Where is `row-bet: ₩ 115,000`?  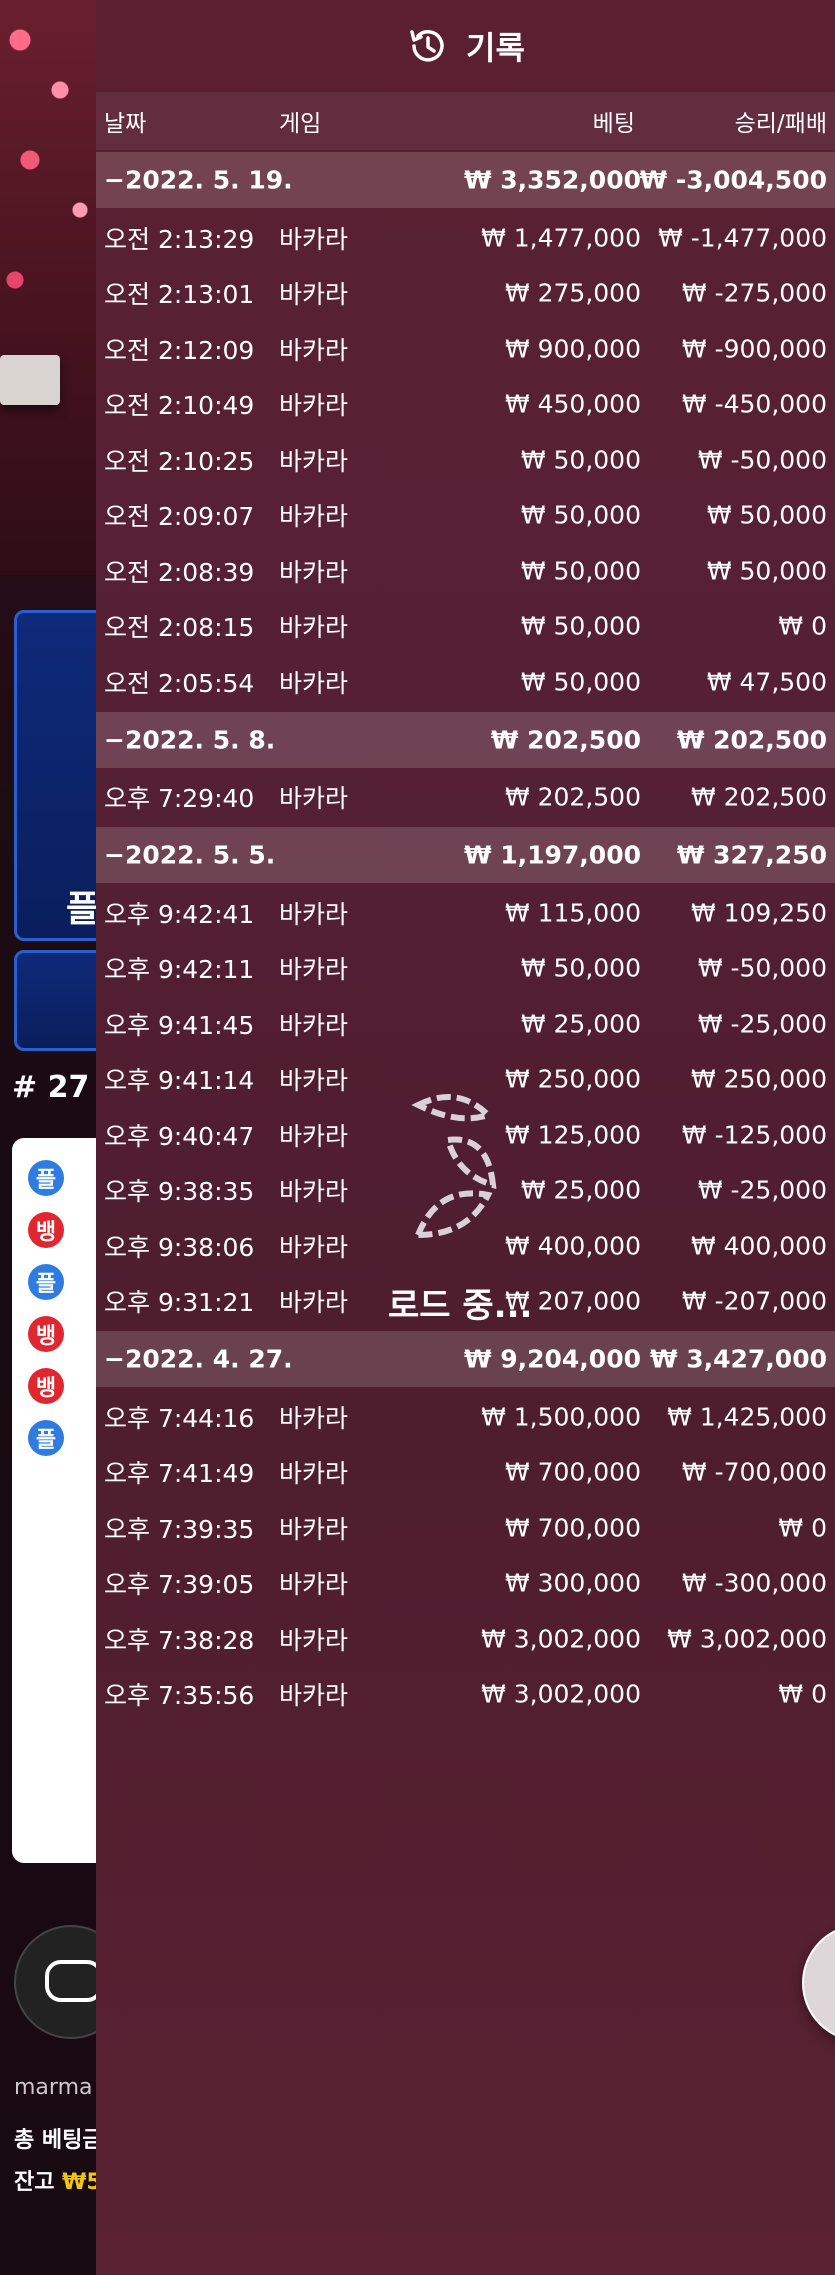 row-bet: ₩ 115,000 is located at coordinates (572, 913).